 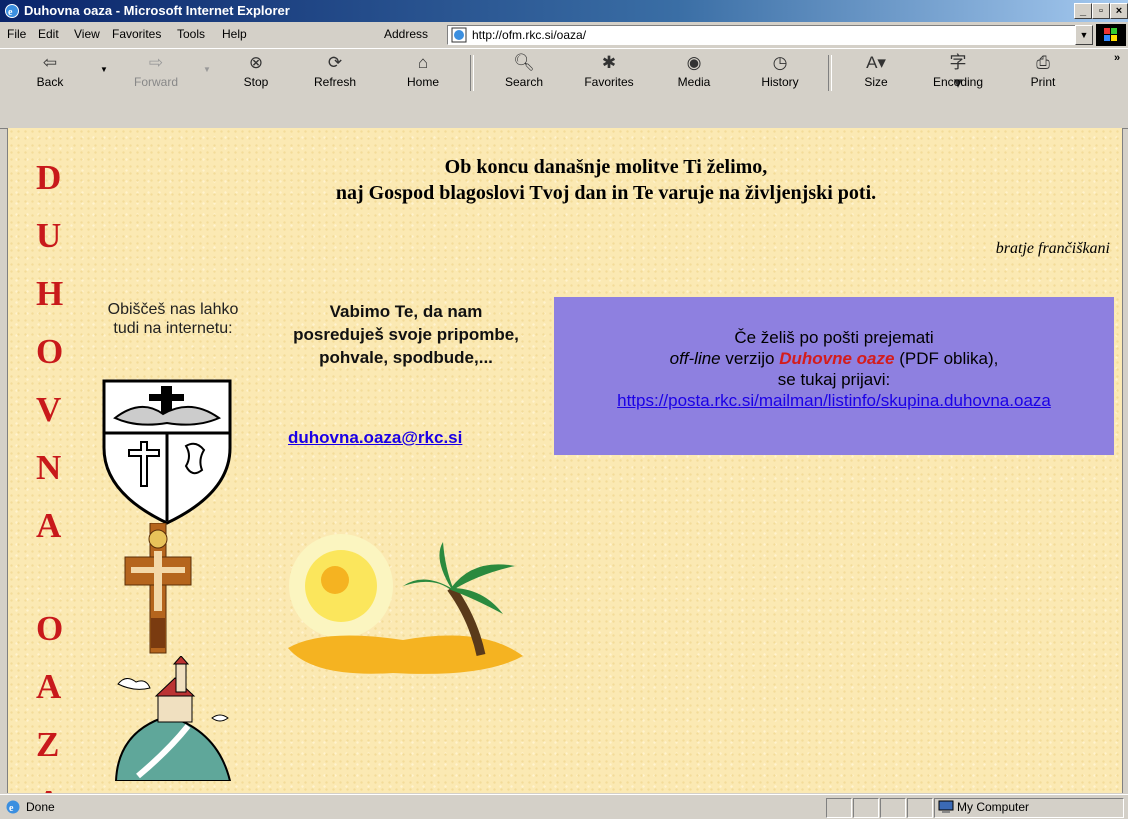 I want to click on subscription-line-1: Če želiš po pošti prejemati, so click(x=834, y=337).